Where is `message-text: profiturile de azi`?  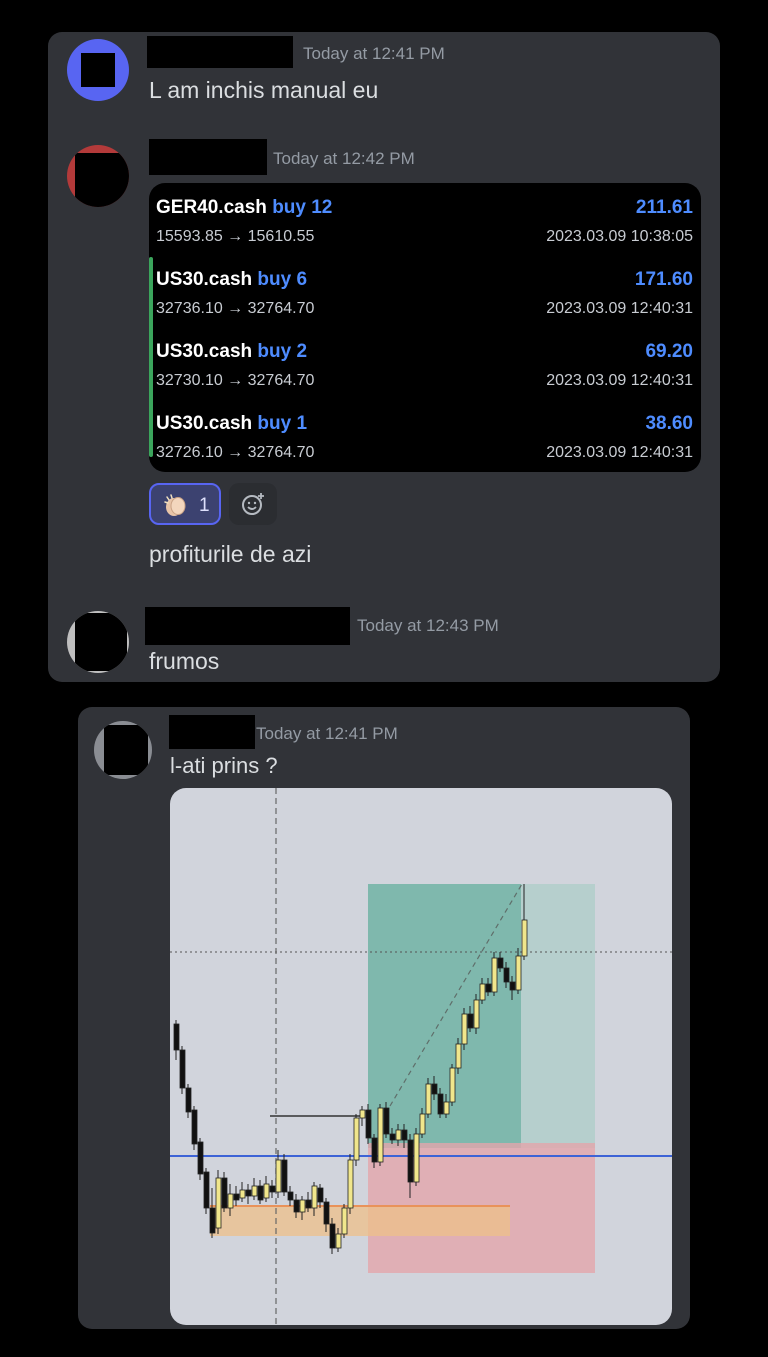
message-text: profiturile de azi is located at coordinates (230, 554).